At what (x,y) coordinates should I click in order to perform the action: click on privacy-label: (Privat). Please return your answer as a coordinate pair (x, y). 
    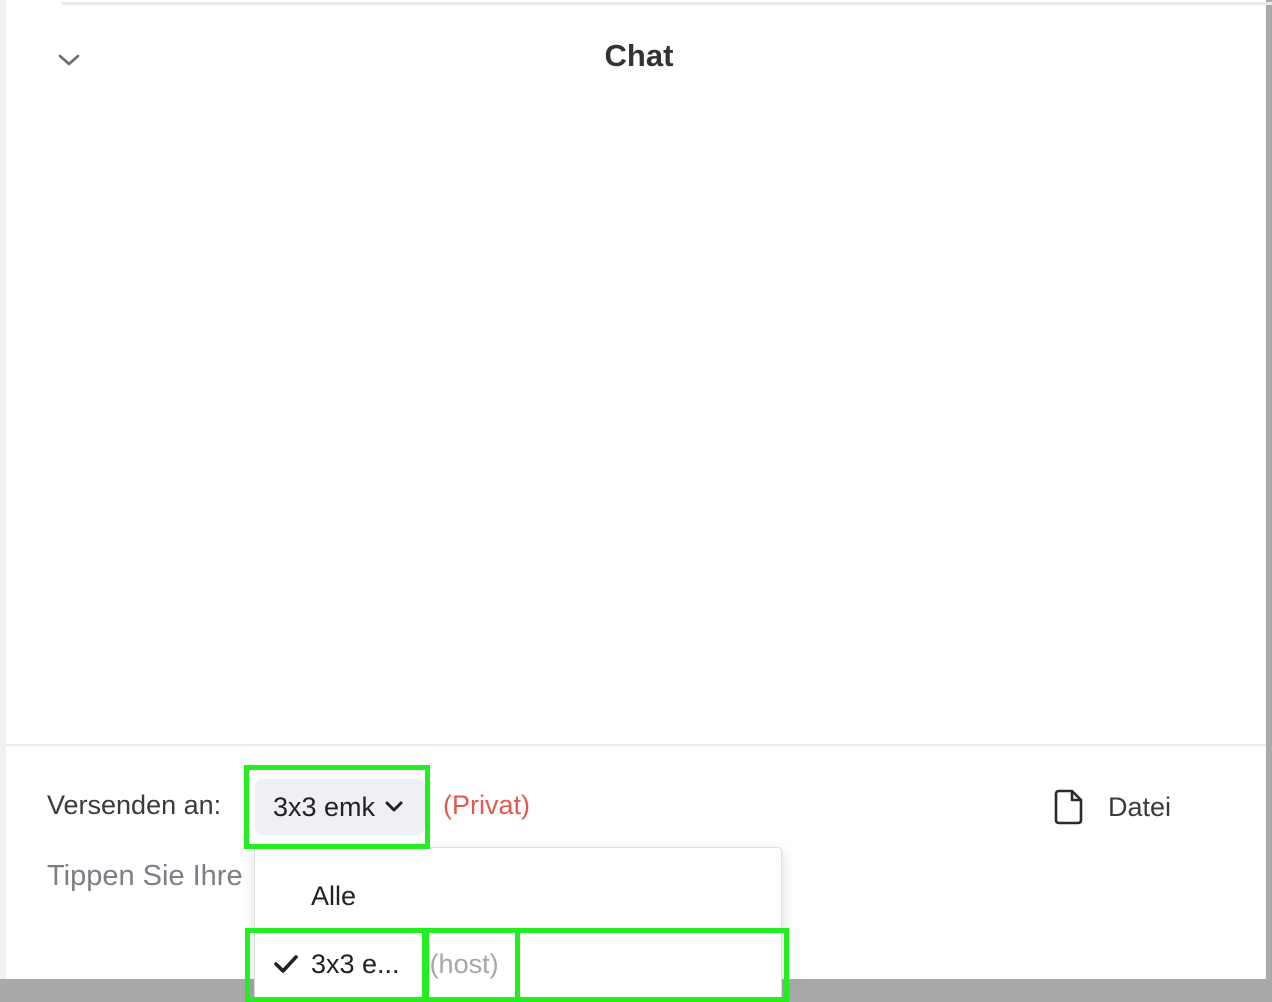
    Looking at the image, I should click on (486, 805).